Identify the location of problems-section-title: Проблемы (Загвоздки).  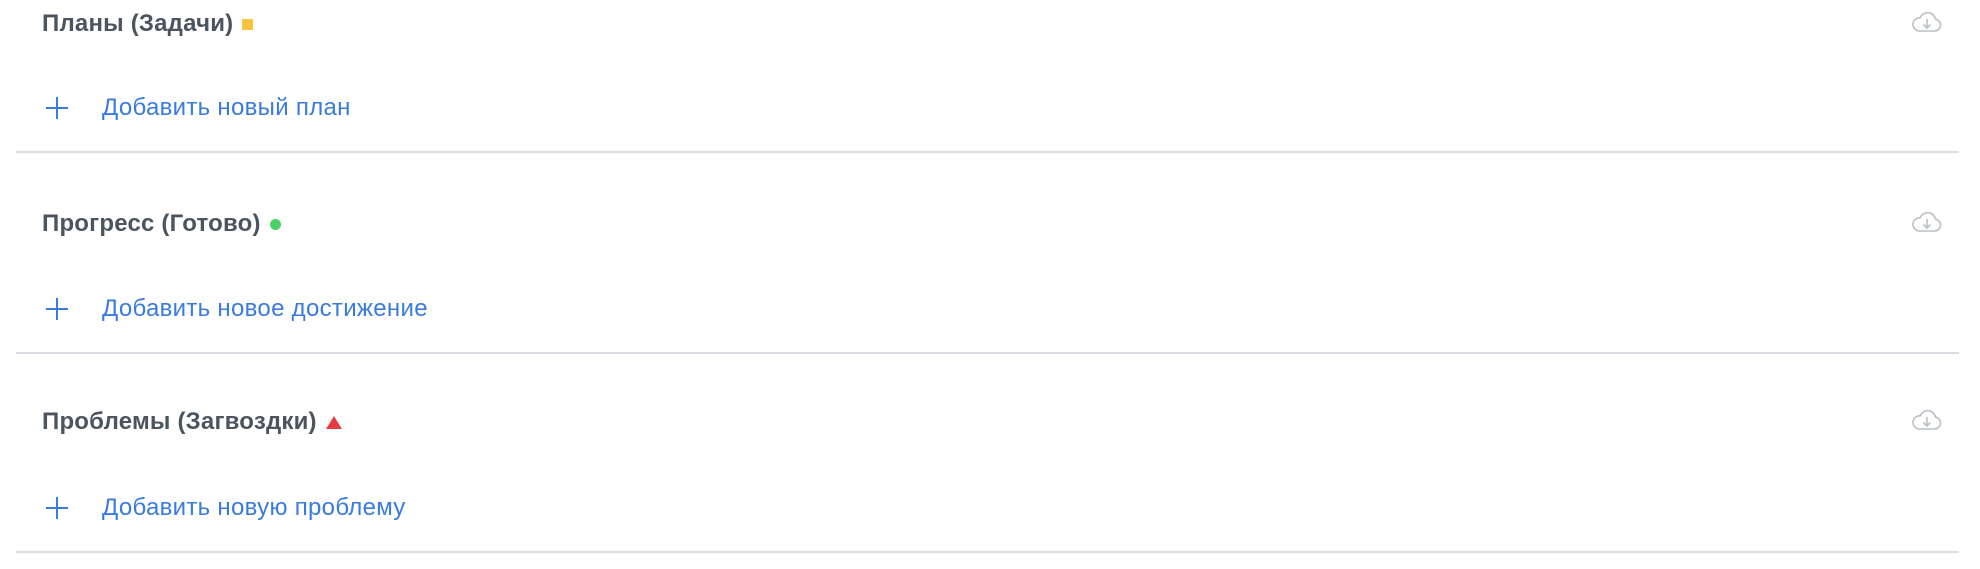
(179, 421).